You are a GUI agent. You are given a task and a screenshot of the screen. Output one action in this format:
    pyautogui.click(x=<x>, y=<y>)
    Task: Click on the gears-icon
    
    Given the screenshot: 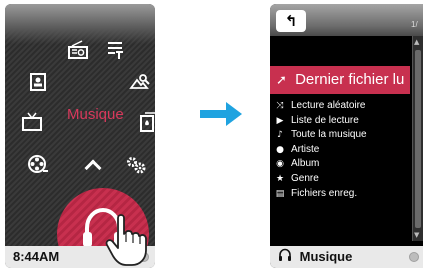 What is the action you would take?
    pyautogui.click(x=136, y=164)
    